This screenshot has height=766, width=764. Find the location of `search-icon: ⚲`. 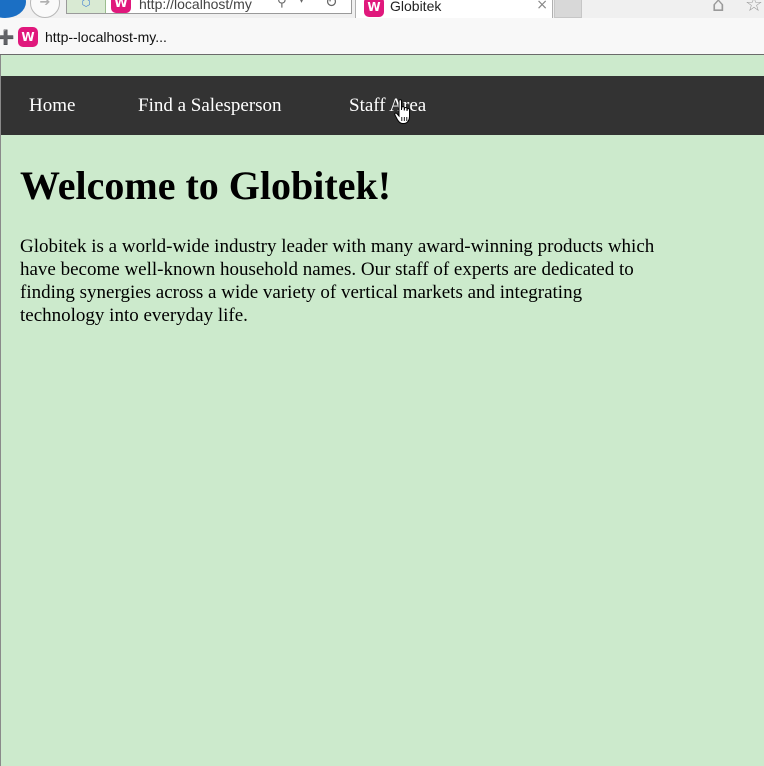

search-icon: ⚲ is located at coordinates (282, 5).